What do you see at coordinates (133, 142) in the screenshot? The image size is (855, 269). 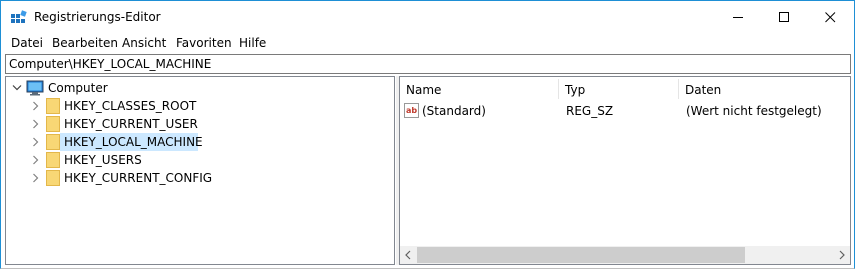 I see `tree-label-hive: HKEY_LOCAL_MACHINE` at bounding box center [133, 142].